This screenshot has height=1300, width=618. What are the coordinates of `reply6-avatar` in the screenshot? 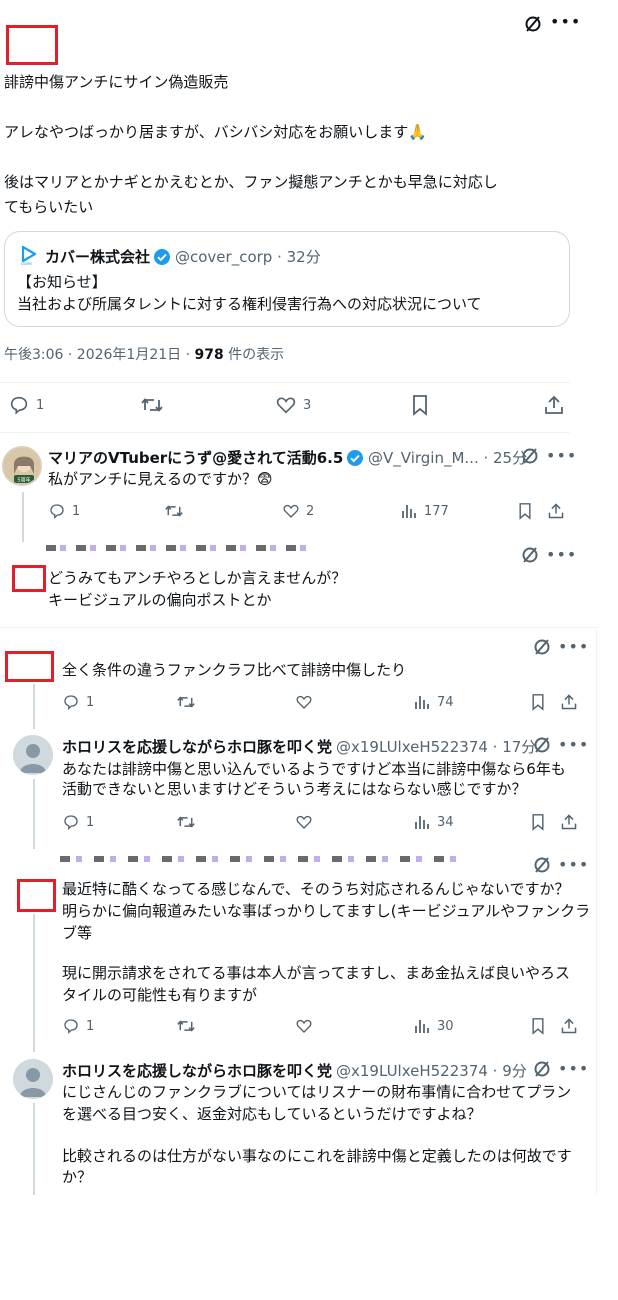 It's located at (33, 1079).